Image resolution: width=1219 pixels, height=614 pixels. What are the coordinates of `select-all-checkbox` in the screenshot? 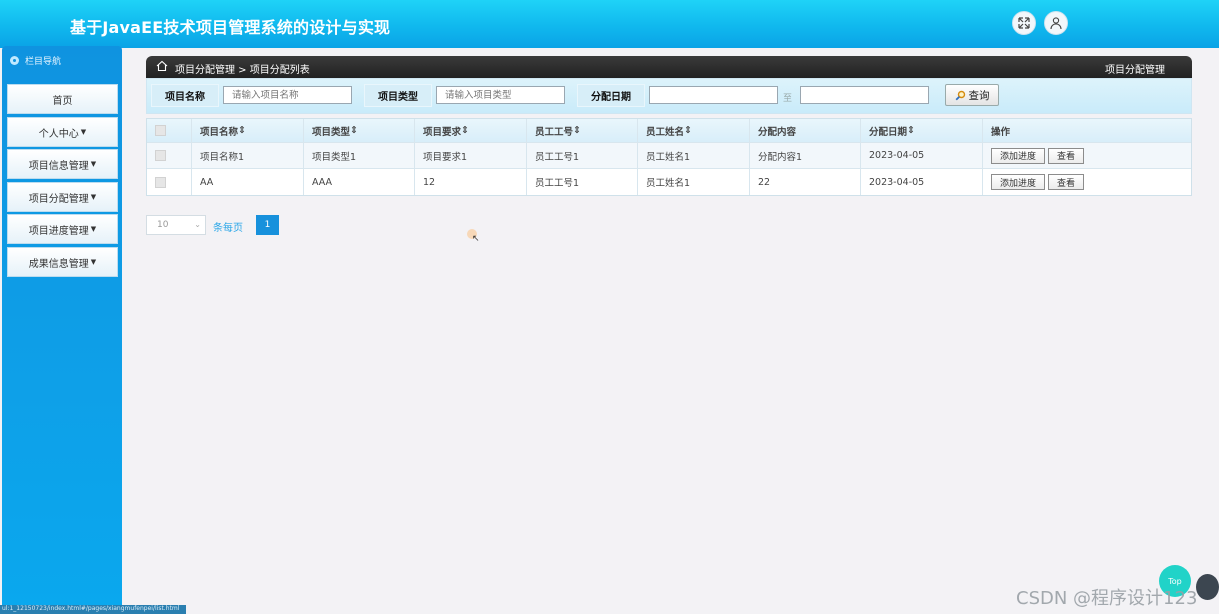 It's located at (160, 130).